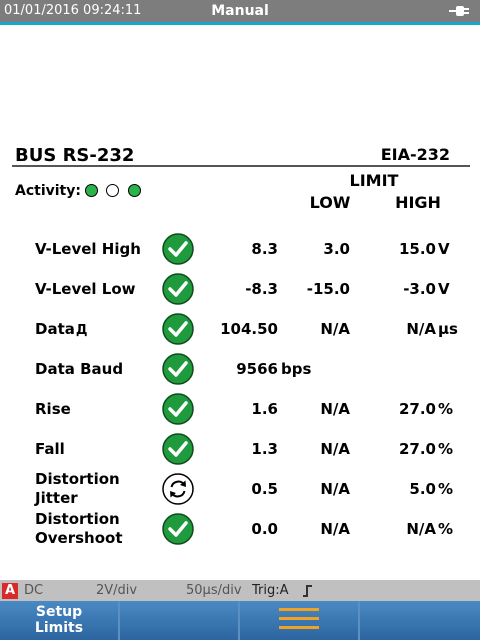 Image resolution: width=480 pixels, height=640 pixels. I want to click on measured-value: 8.3, so click(264, 249).